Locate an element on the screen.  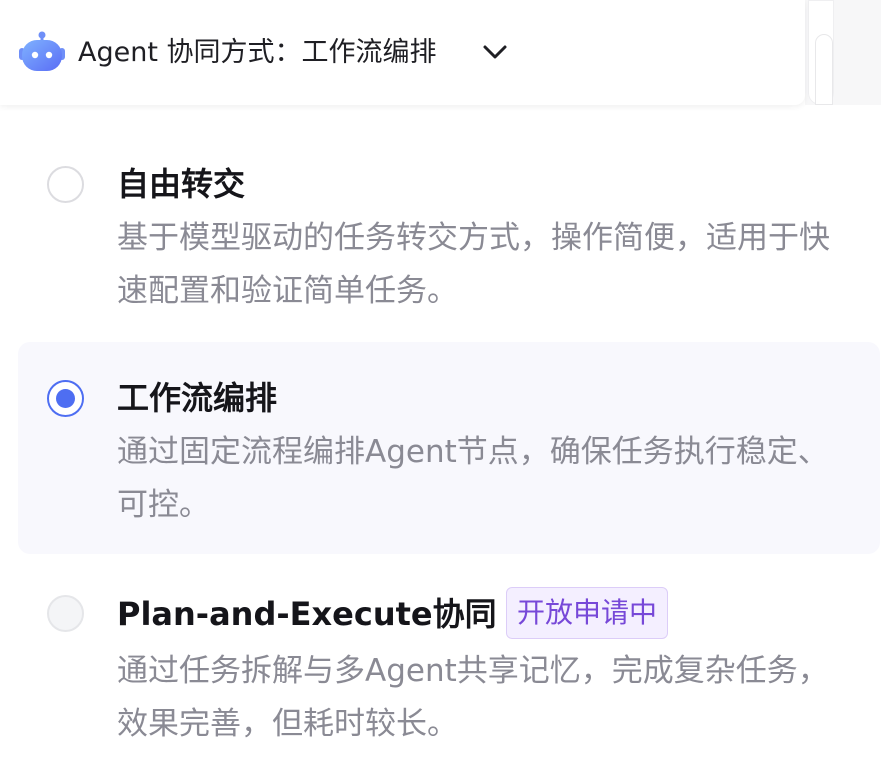
option-title: 工作流编排 is located at coordinates (197, 398).